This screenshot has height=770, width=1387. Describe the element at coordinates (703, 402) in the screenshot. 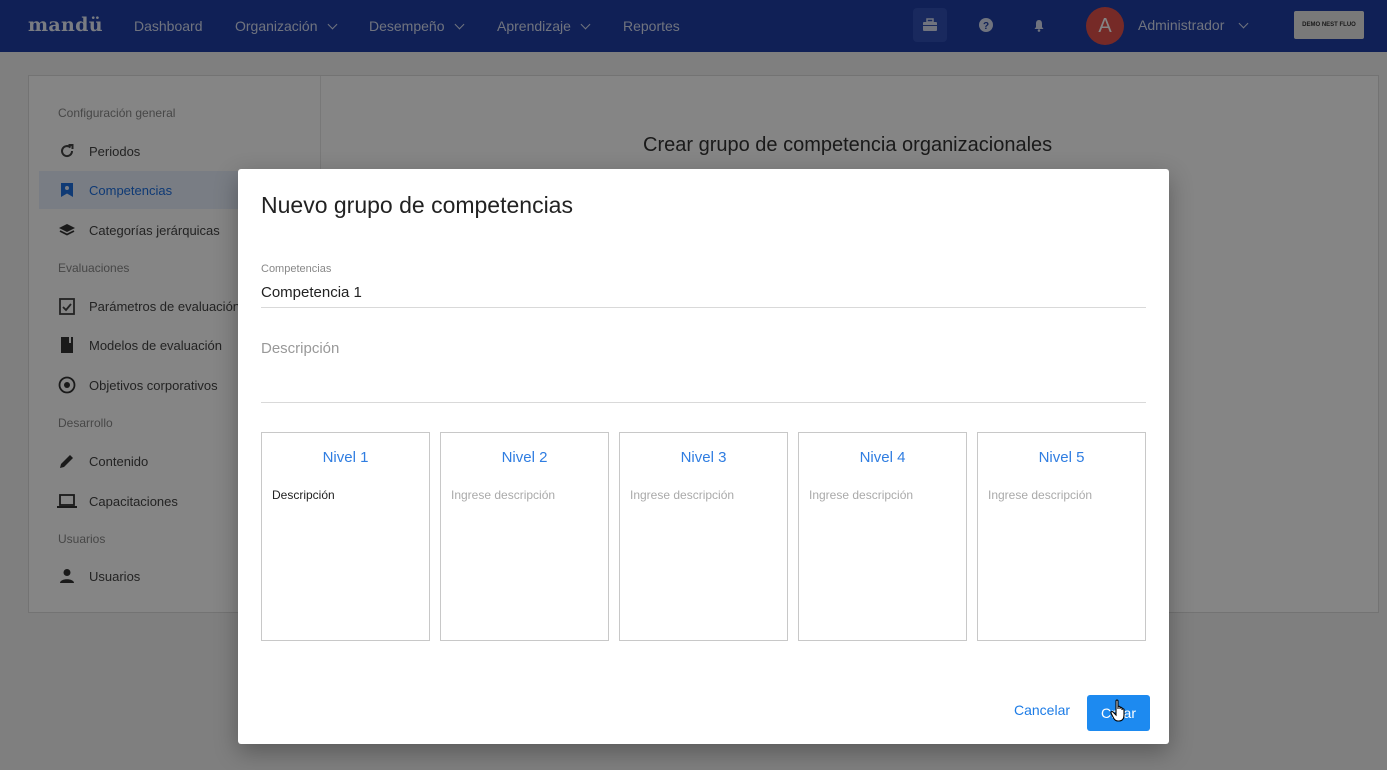

I see `descripcion-underline` at that location.